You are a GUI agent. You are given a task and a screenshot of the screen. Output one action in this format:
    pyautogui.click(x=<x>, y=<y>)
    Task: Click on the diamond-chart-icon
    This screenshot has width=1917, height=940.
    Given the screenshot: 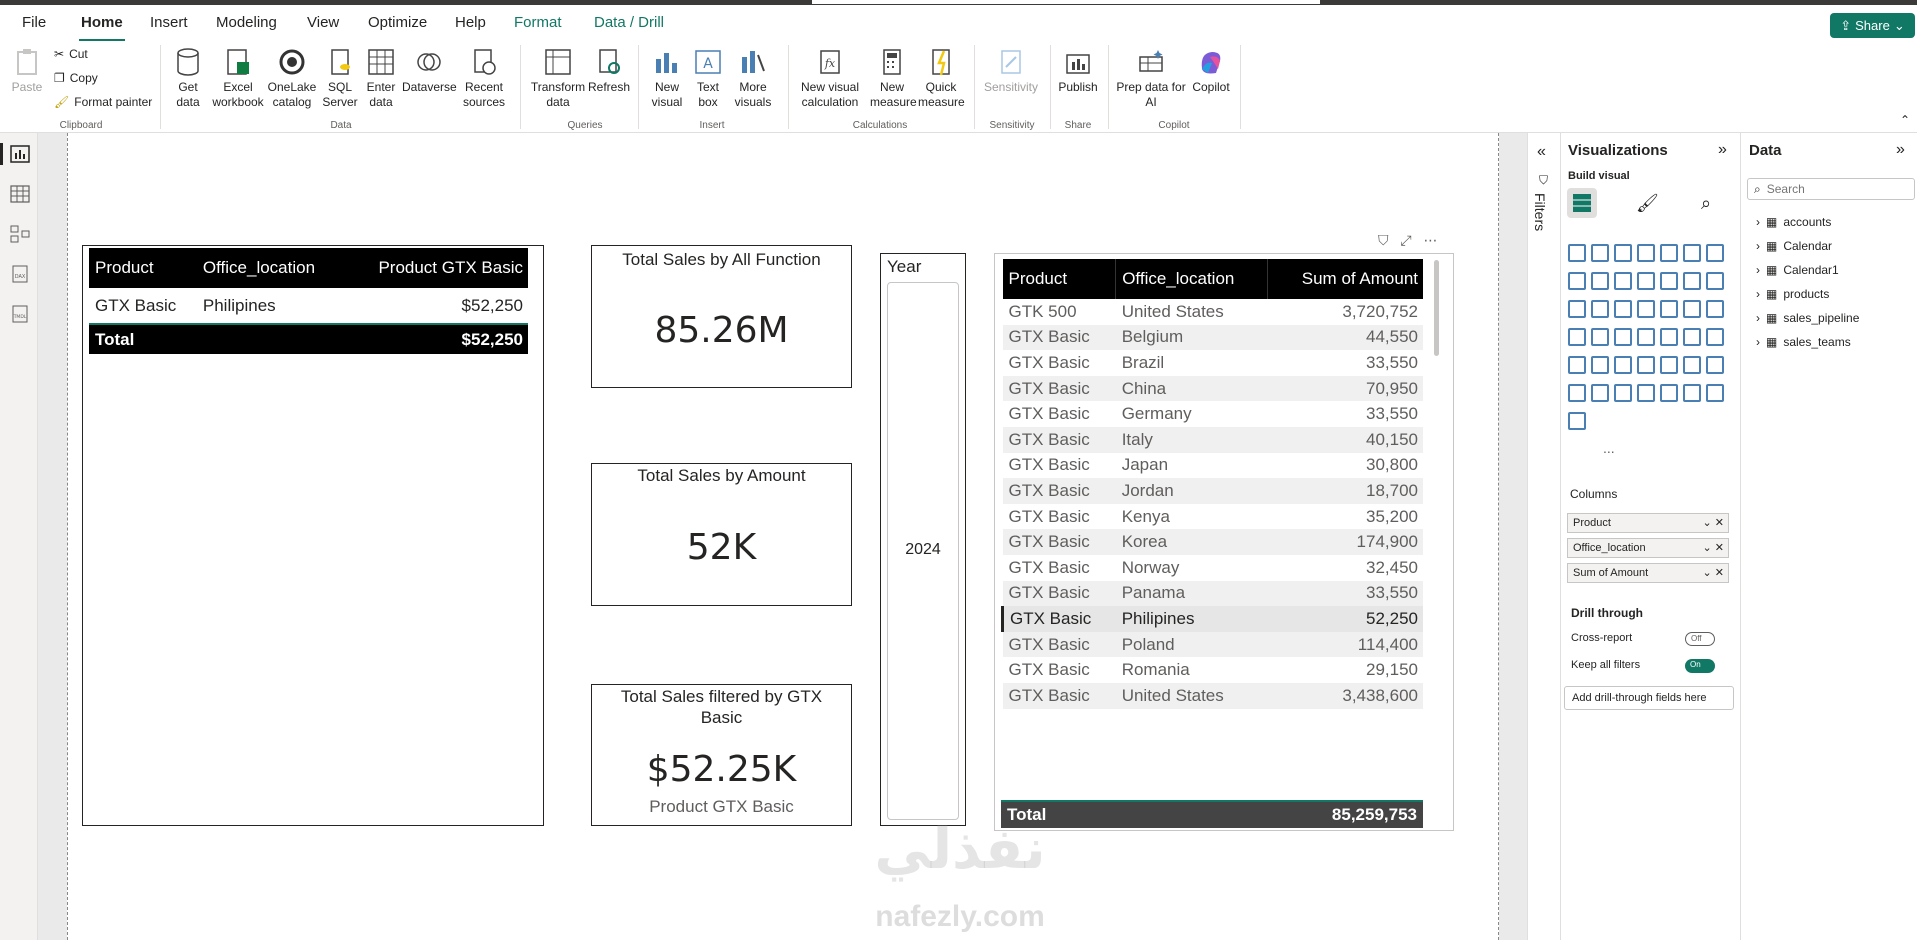 What is the action you would take?
    pyautogui.click(x=1715, y=393)
    